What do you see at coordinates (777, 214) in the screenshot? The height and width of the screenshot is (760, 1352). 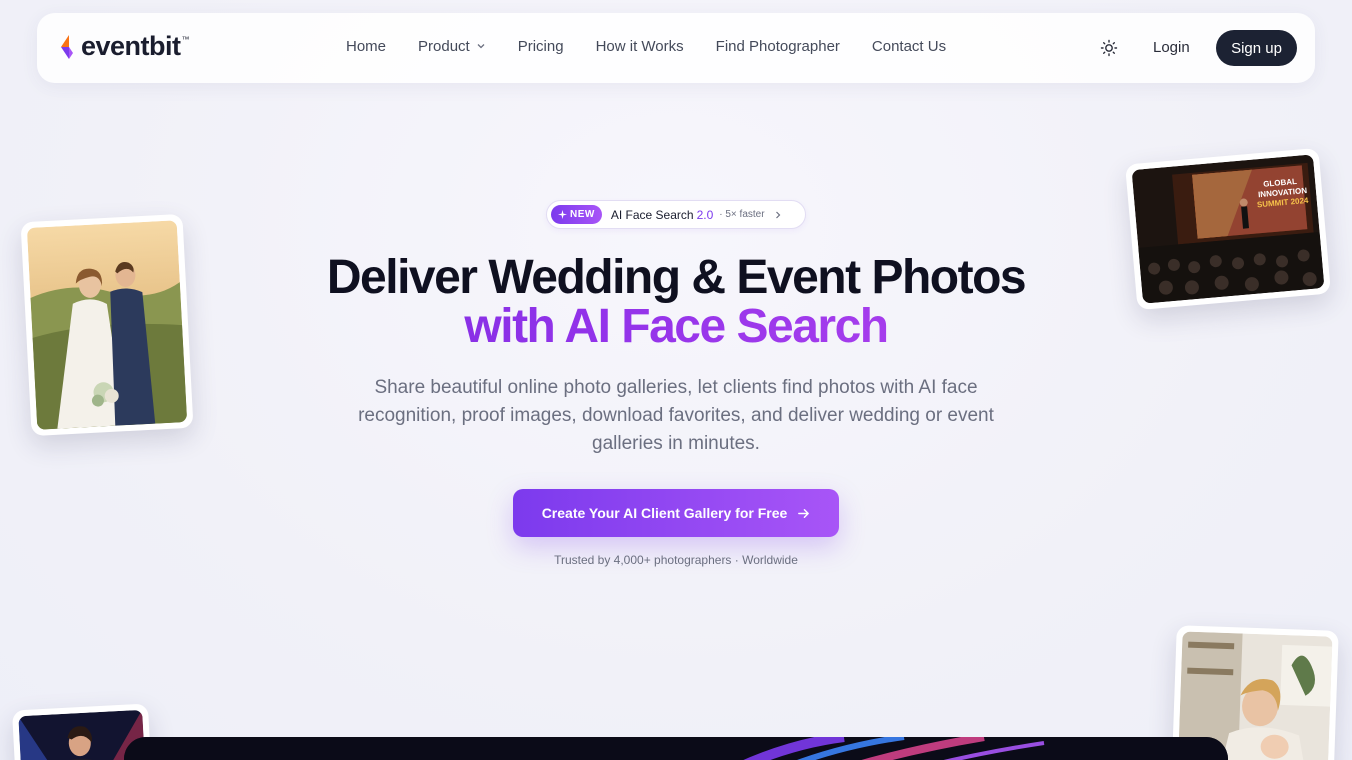 I see `chevron-right-icon` at bounding box center [777, 214].